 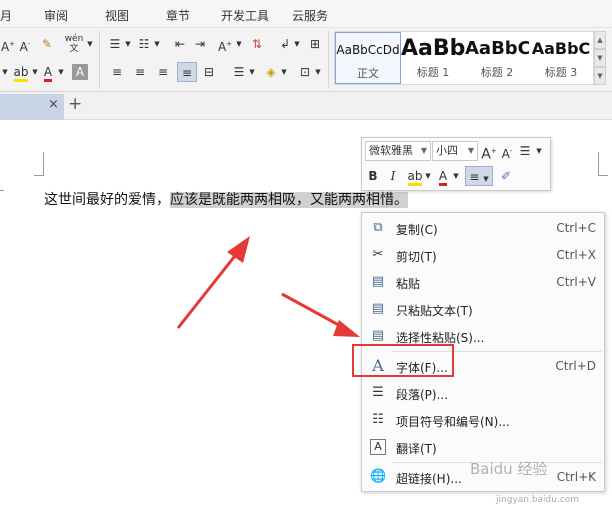 What do you see at coordinates (576, 477) in the screenshot?
I see `menu-item-shortcut: Ctrl+K` at bounding box center [576, 477].